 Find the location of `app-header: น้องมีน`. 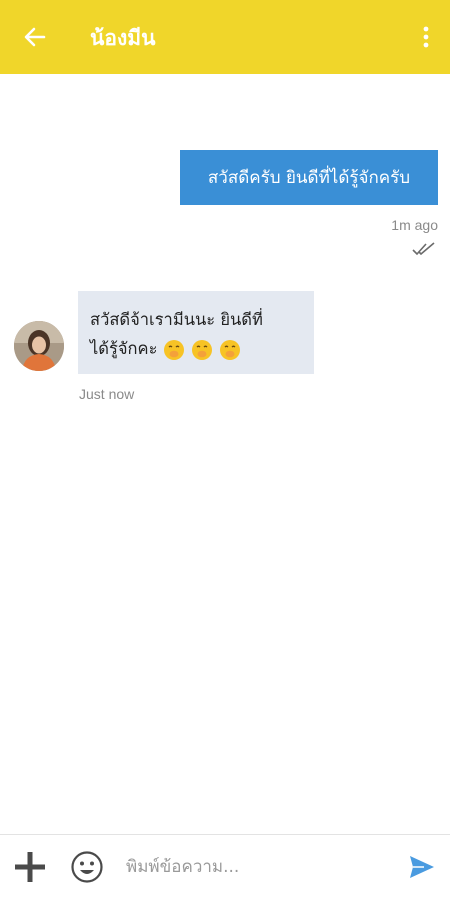

app-header: น้องมีน is located at coordinates (225, 37).